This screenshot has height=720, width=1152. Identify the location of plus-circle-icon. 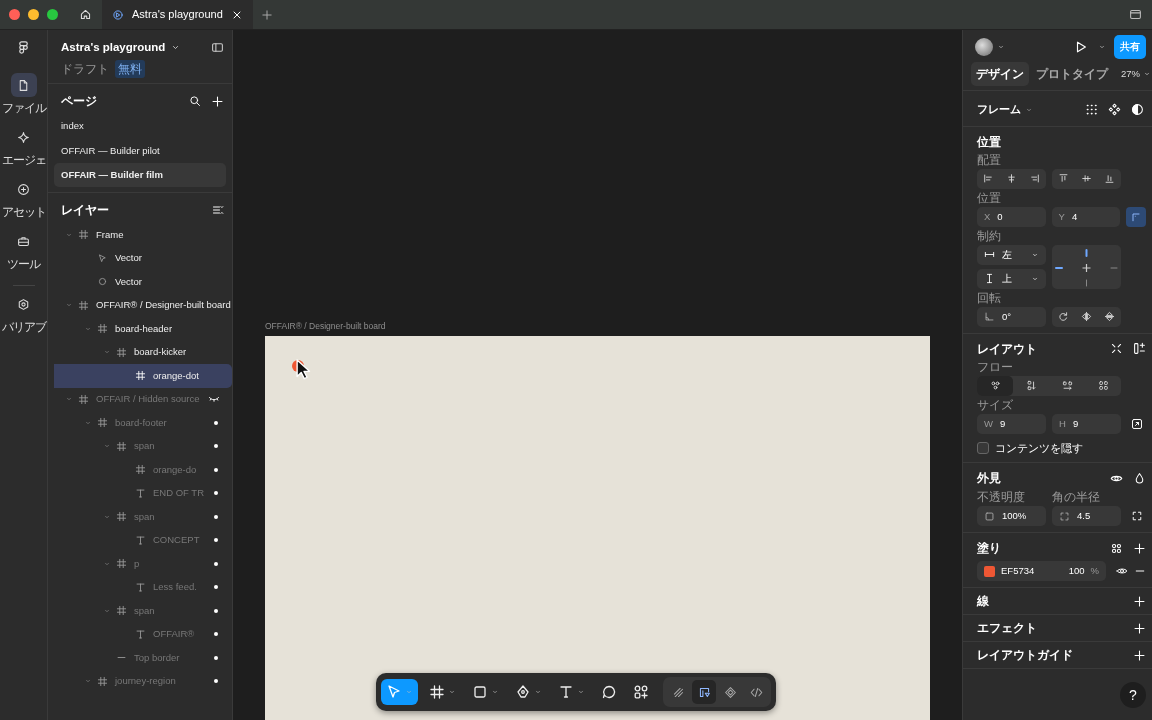
(23, 189).